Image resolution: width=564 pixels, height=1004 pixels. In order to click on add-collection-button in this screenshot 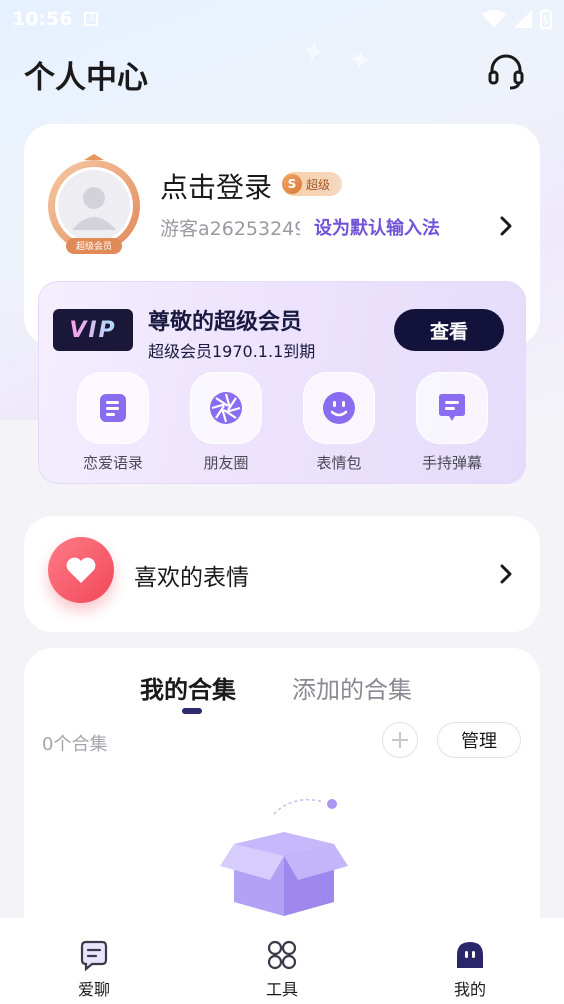, I will do `click(400, 740)`.